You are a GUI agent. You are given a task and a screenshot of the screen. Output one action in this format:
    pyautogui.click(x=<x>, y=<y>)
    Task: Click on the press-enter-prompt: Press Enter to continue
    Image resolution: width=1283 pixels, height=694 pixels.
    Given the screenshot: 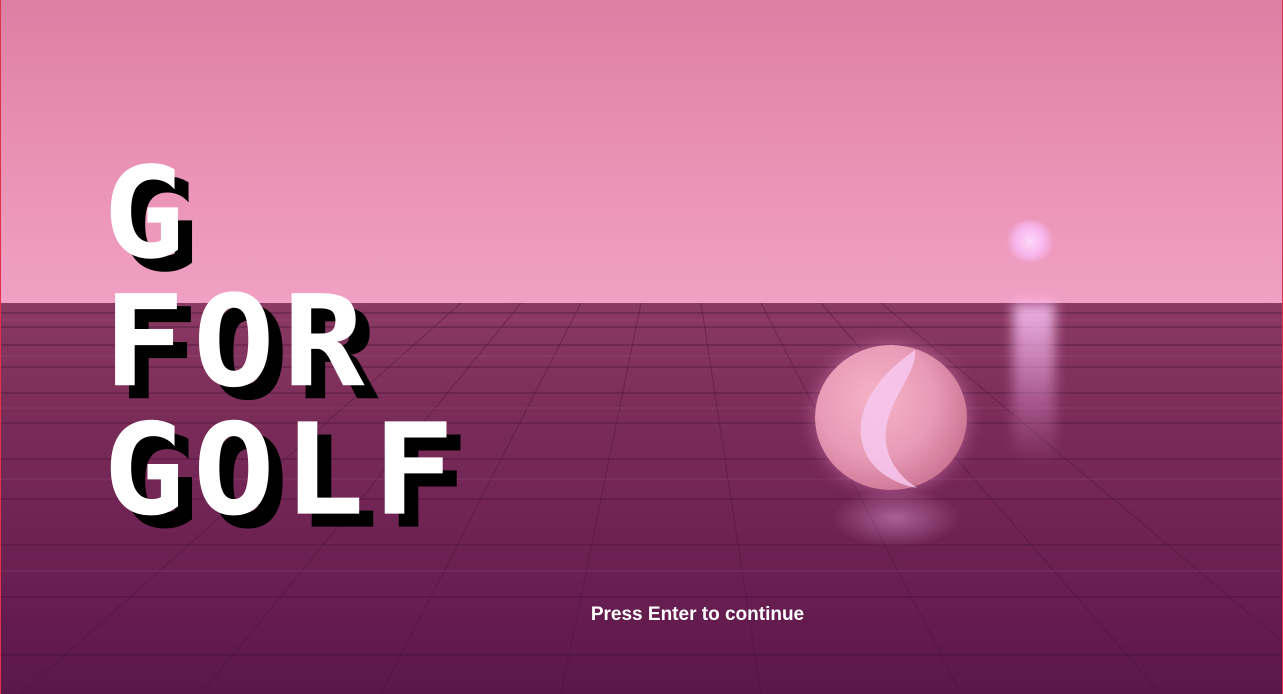 What is the action you would take?
    pyautogui.click(x=697, y=614)
    